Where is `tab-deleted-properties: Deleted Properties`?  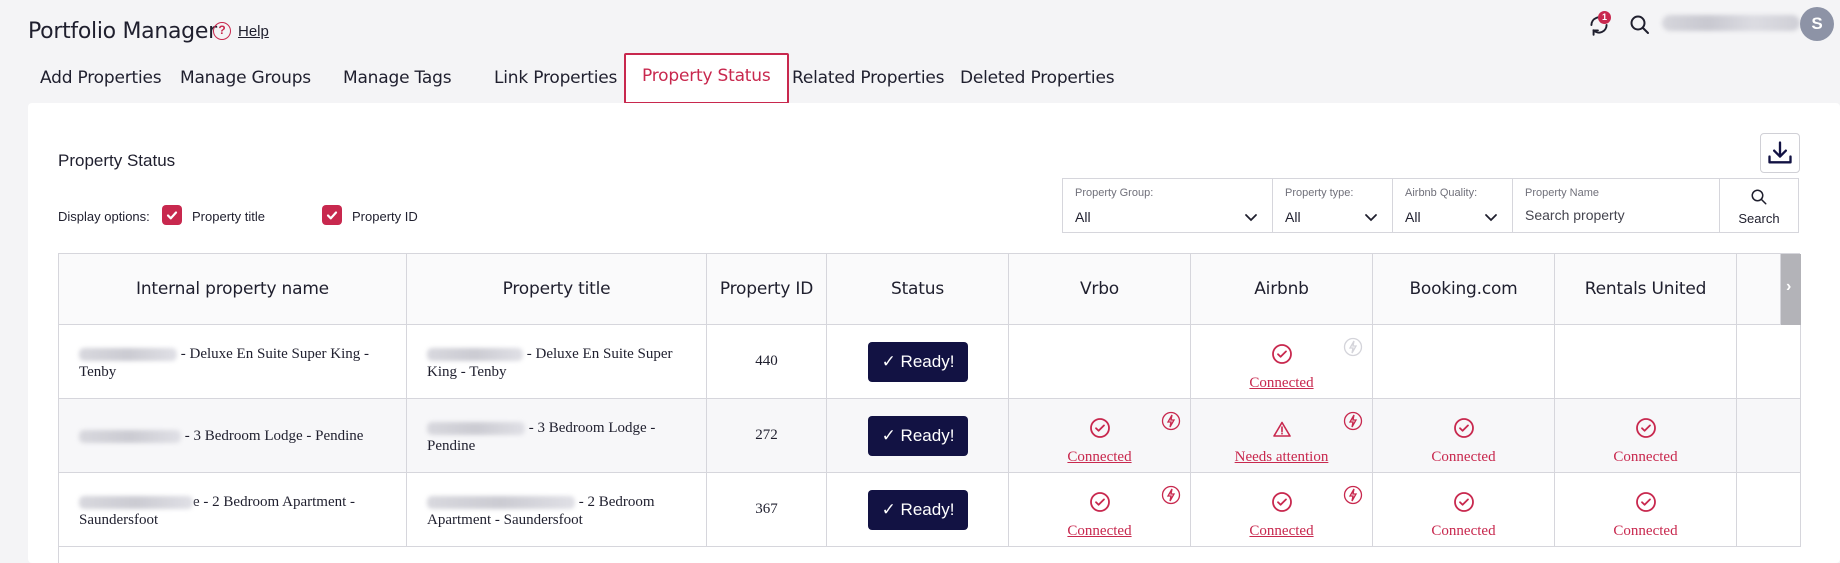
tab-deleted-properties: Deleted Properties is located at coordinates (1037, 82).